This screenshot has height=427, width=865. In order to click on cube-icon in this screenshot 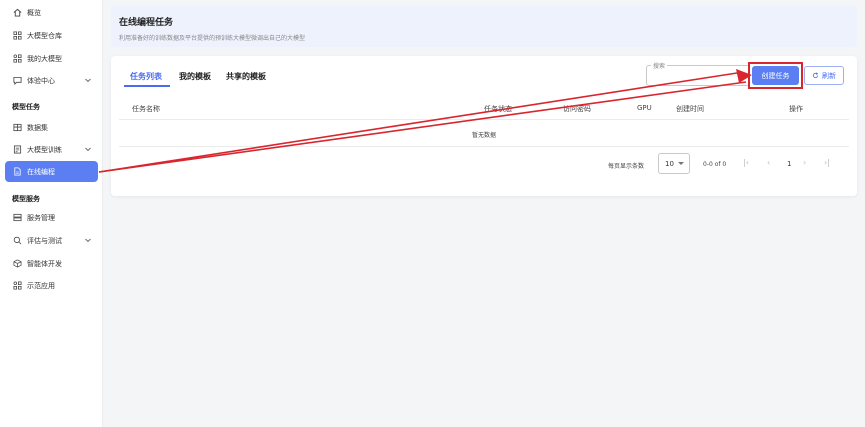, I will do `click(17, 264)`.